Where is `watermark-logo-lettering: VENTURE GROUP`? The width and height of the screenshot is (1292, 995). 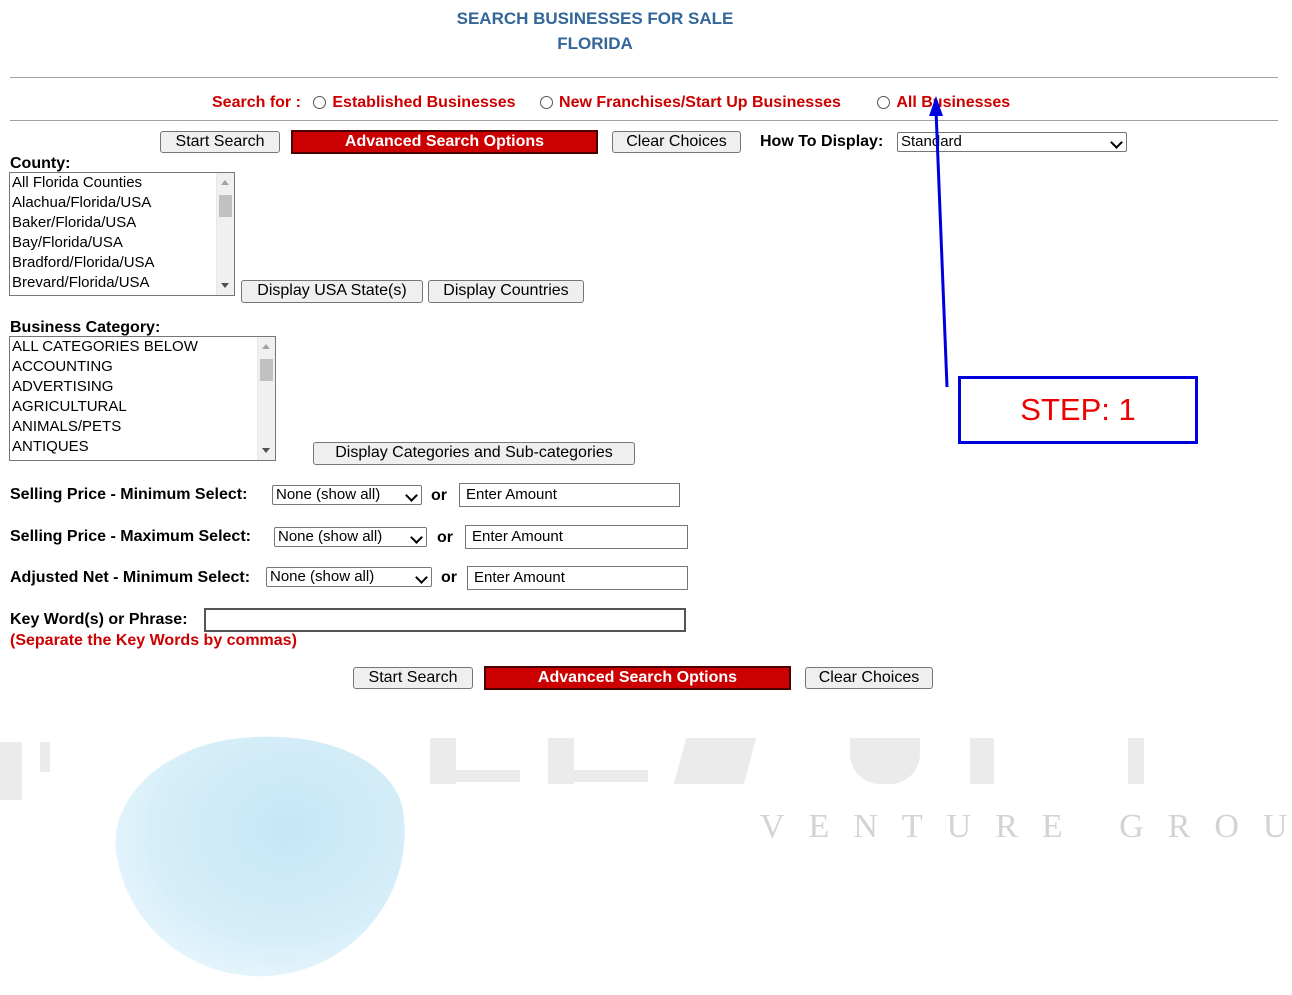 watermark-logo-lettering: VENTURE GROUP is located at coordinates (1026, 826).